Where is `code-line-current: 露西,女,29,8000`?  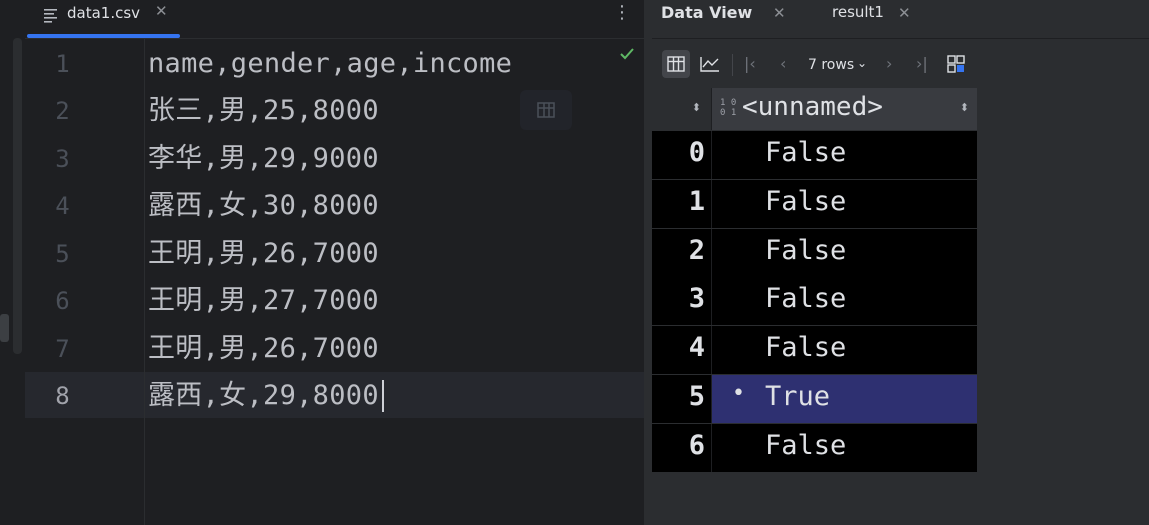
code-line-current: 露西,女,29,8000 is located at coordinates (263, 396).